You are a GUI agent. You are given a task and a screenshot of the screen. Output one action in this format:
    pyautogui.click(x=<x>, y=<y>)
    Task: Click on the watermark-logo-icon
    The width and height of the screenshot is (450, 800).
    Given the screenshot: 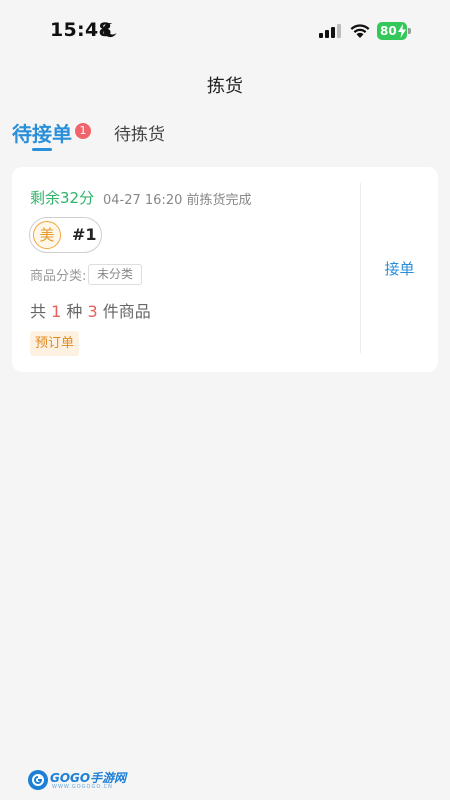 What is the action you would take?
    pyautogui.click(x=38, y=780)
    